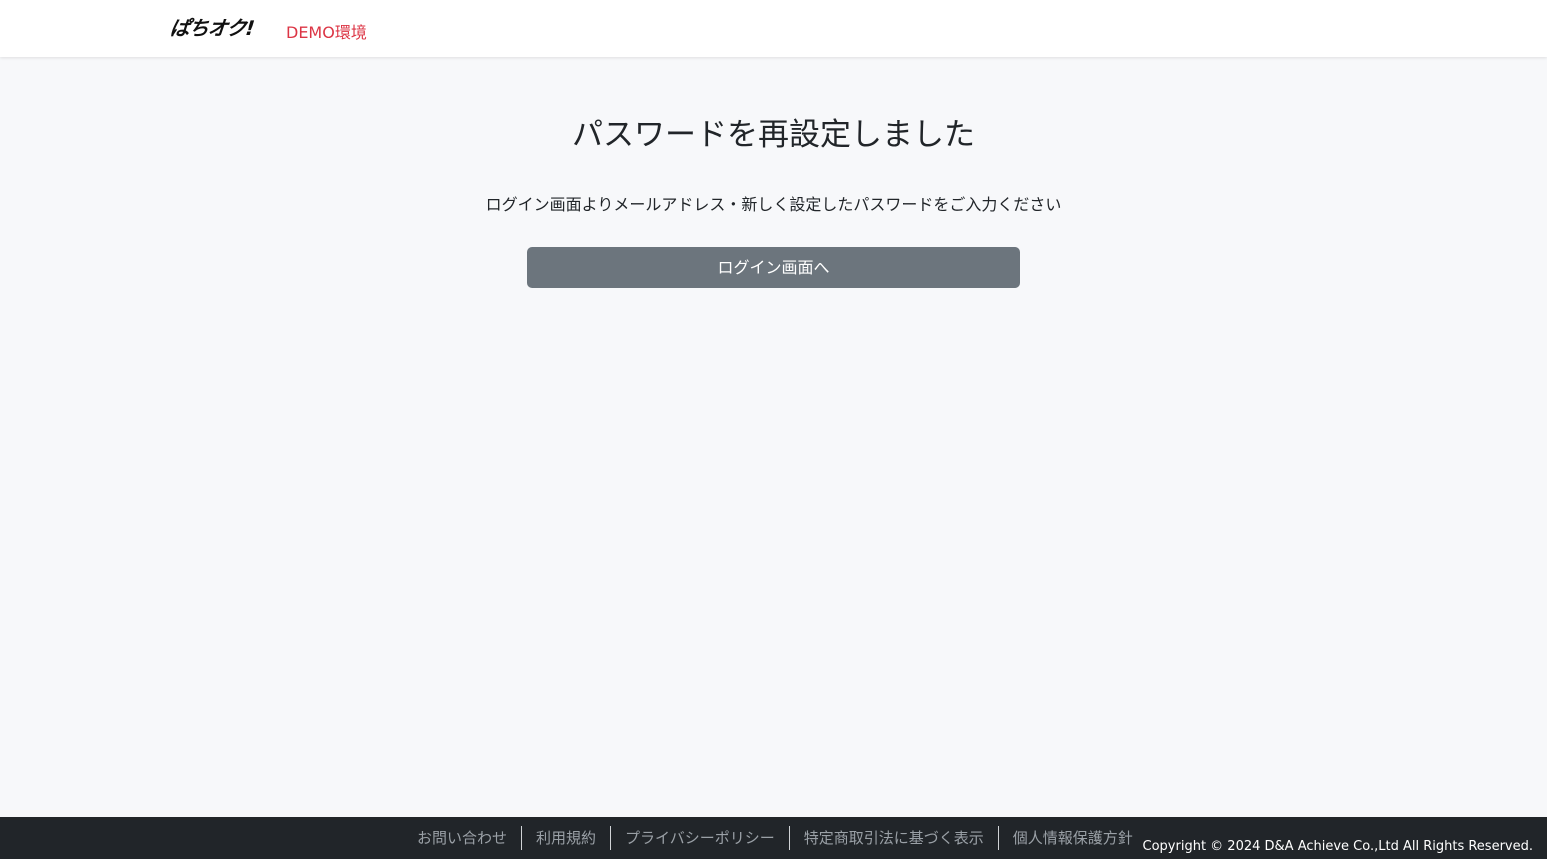  I want to click on site-logo: ぱちオク!, so click(212, 28).